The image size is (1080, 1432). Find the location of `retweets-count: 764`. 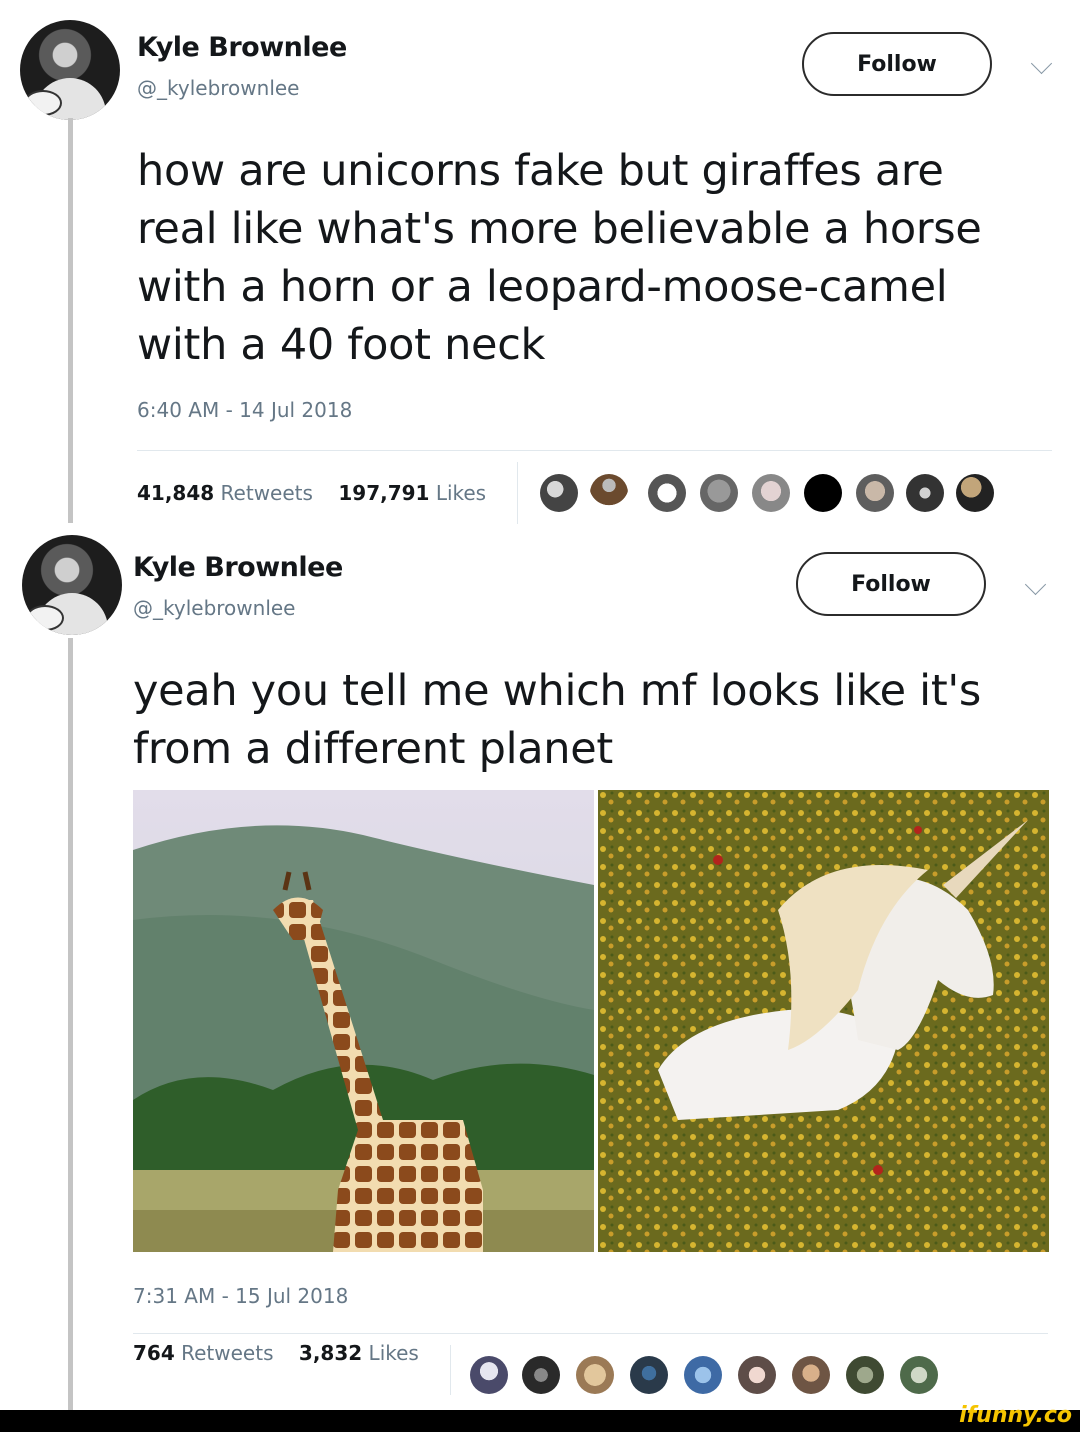

retweets-count: 764 is located at coordinates (154, 1353).